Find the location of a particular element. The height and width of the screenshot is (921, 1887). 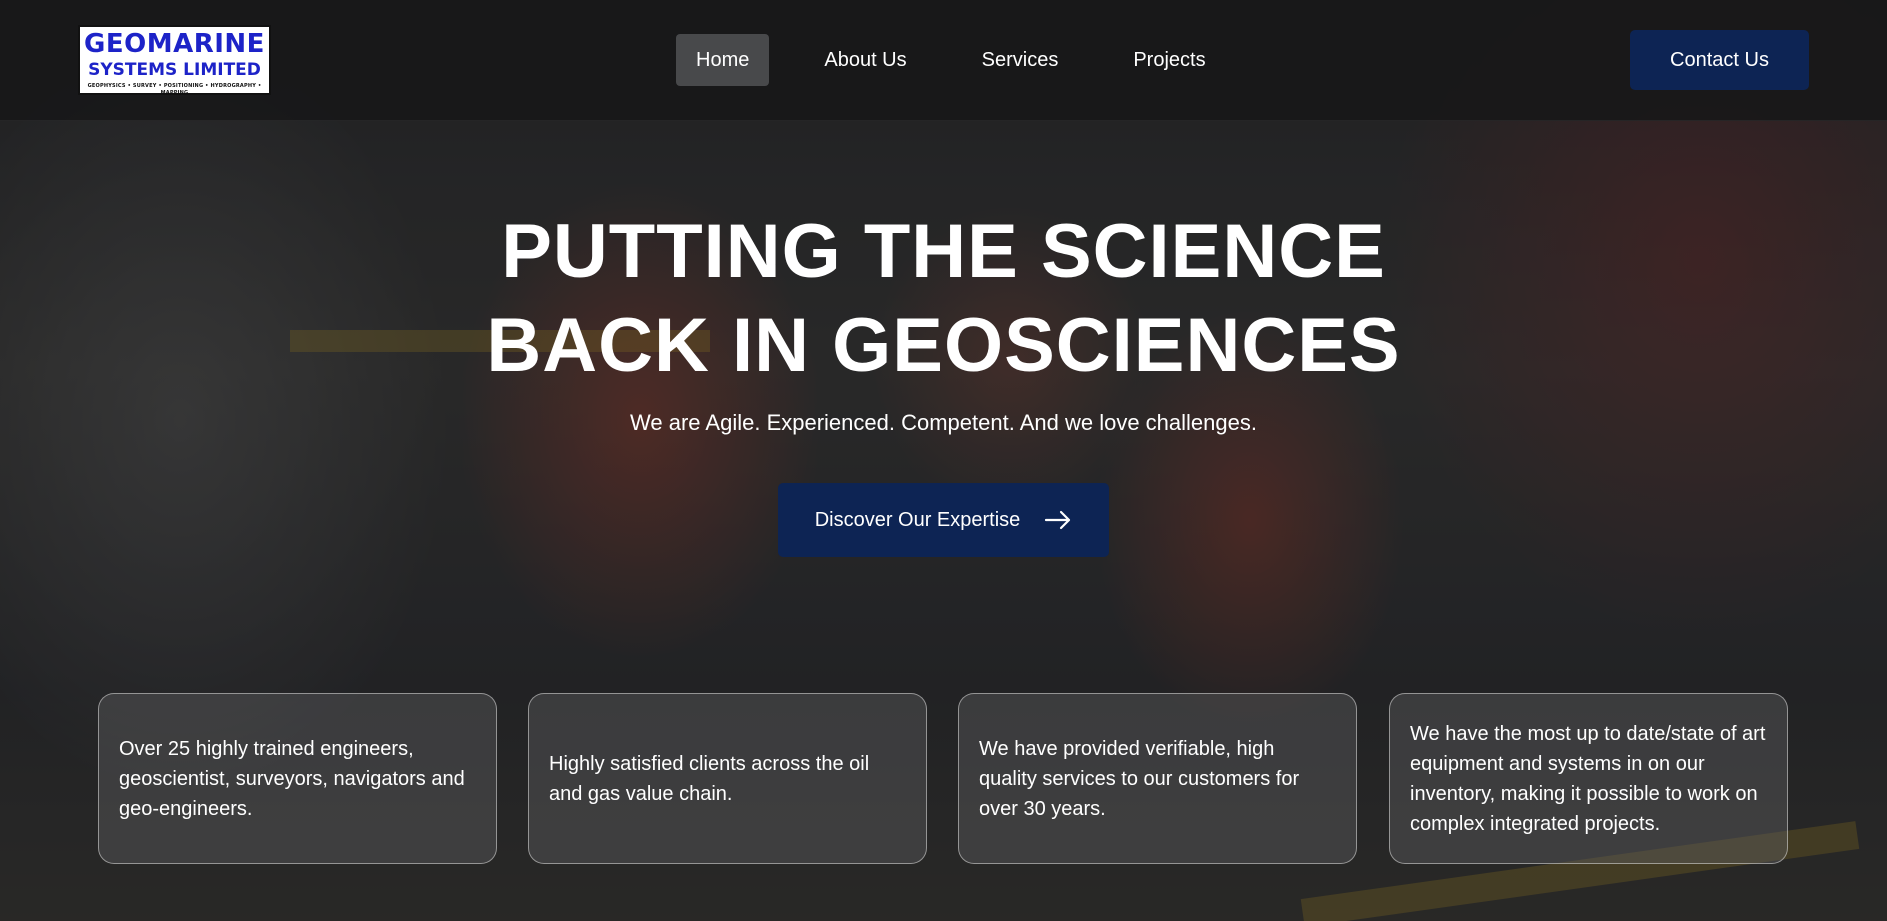

nav-link-services: Services is located at coordinates (1020, 60).